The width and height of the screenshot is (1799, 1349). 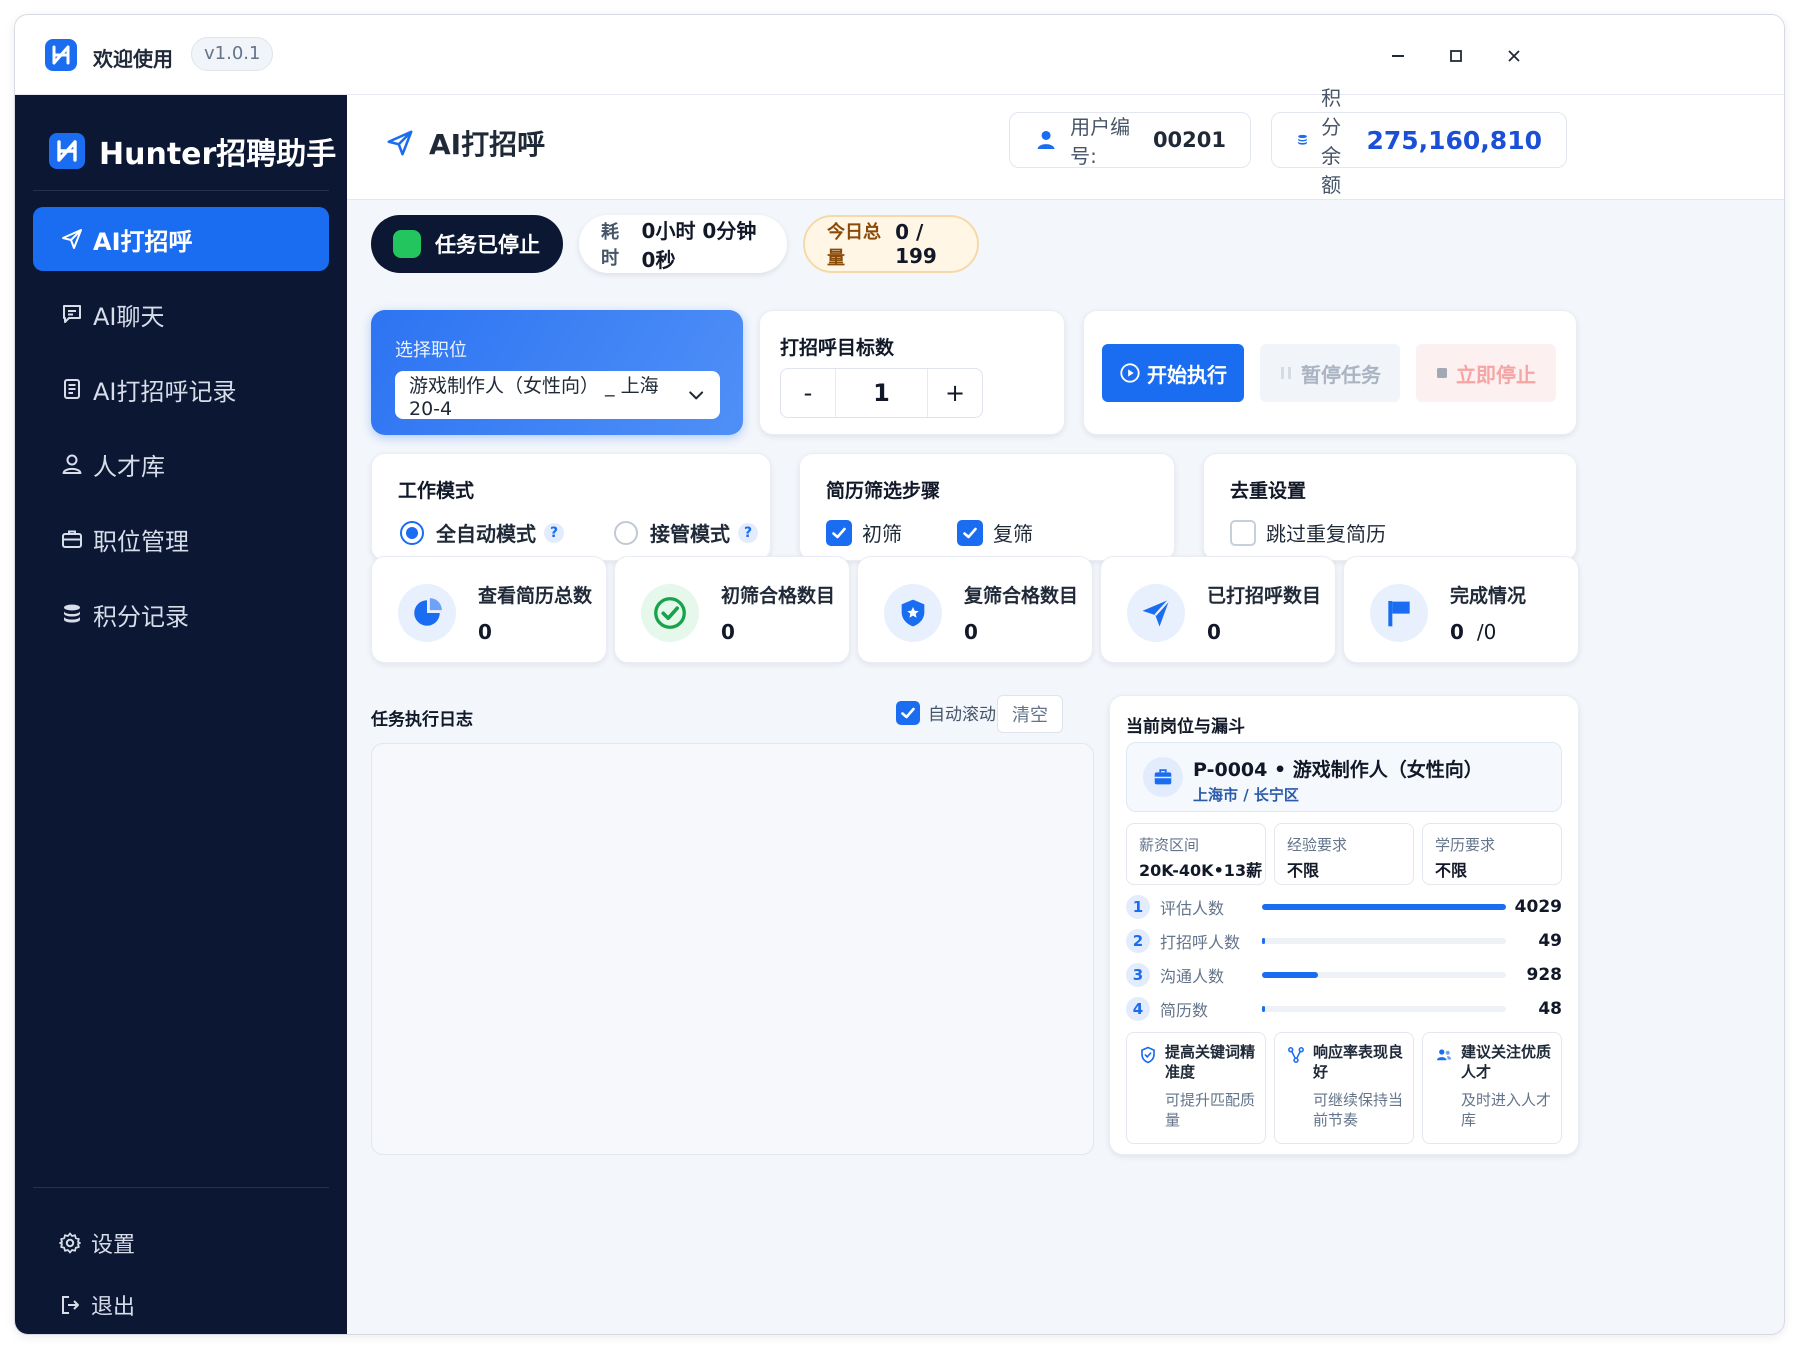 What do you see at coordinates (72, 389) in the screenshot?
I see `document-icon` at bounding box center [72, 389].